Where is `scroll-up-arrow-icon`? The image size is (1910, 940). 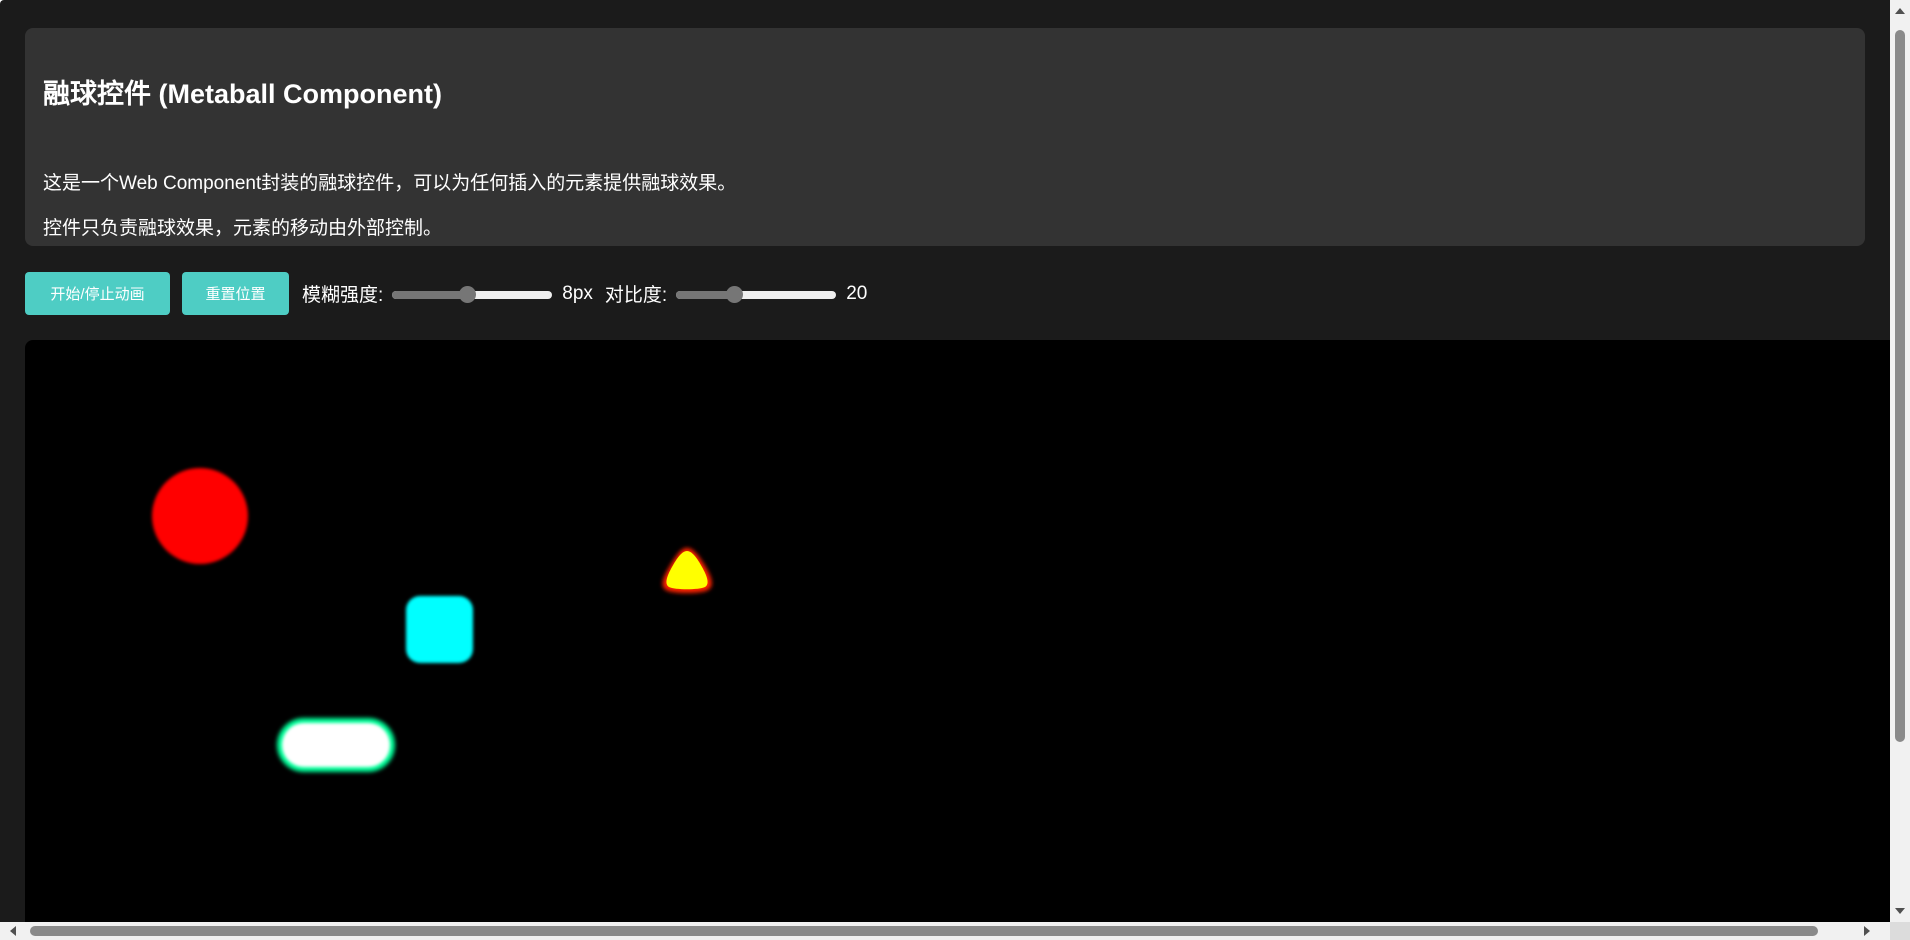
scroll-up-arrow-icon is located at coordinates (1900, 11).